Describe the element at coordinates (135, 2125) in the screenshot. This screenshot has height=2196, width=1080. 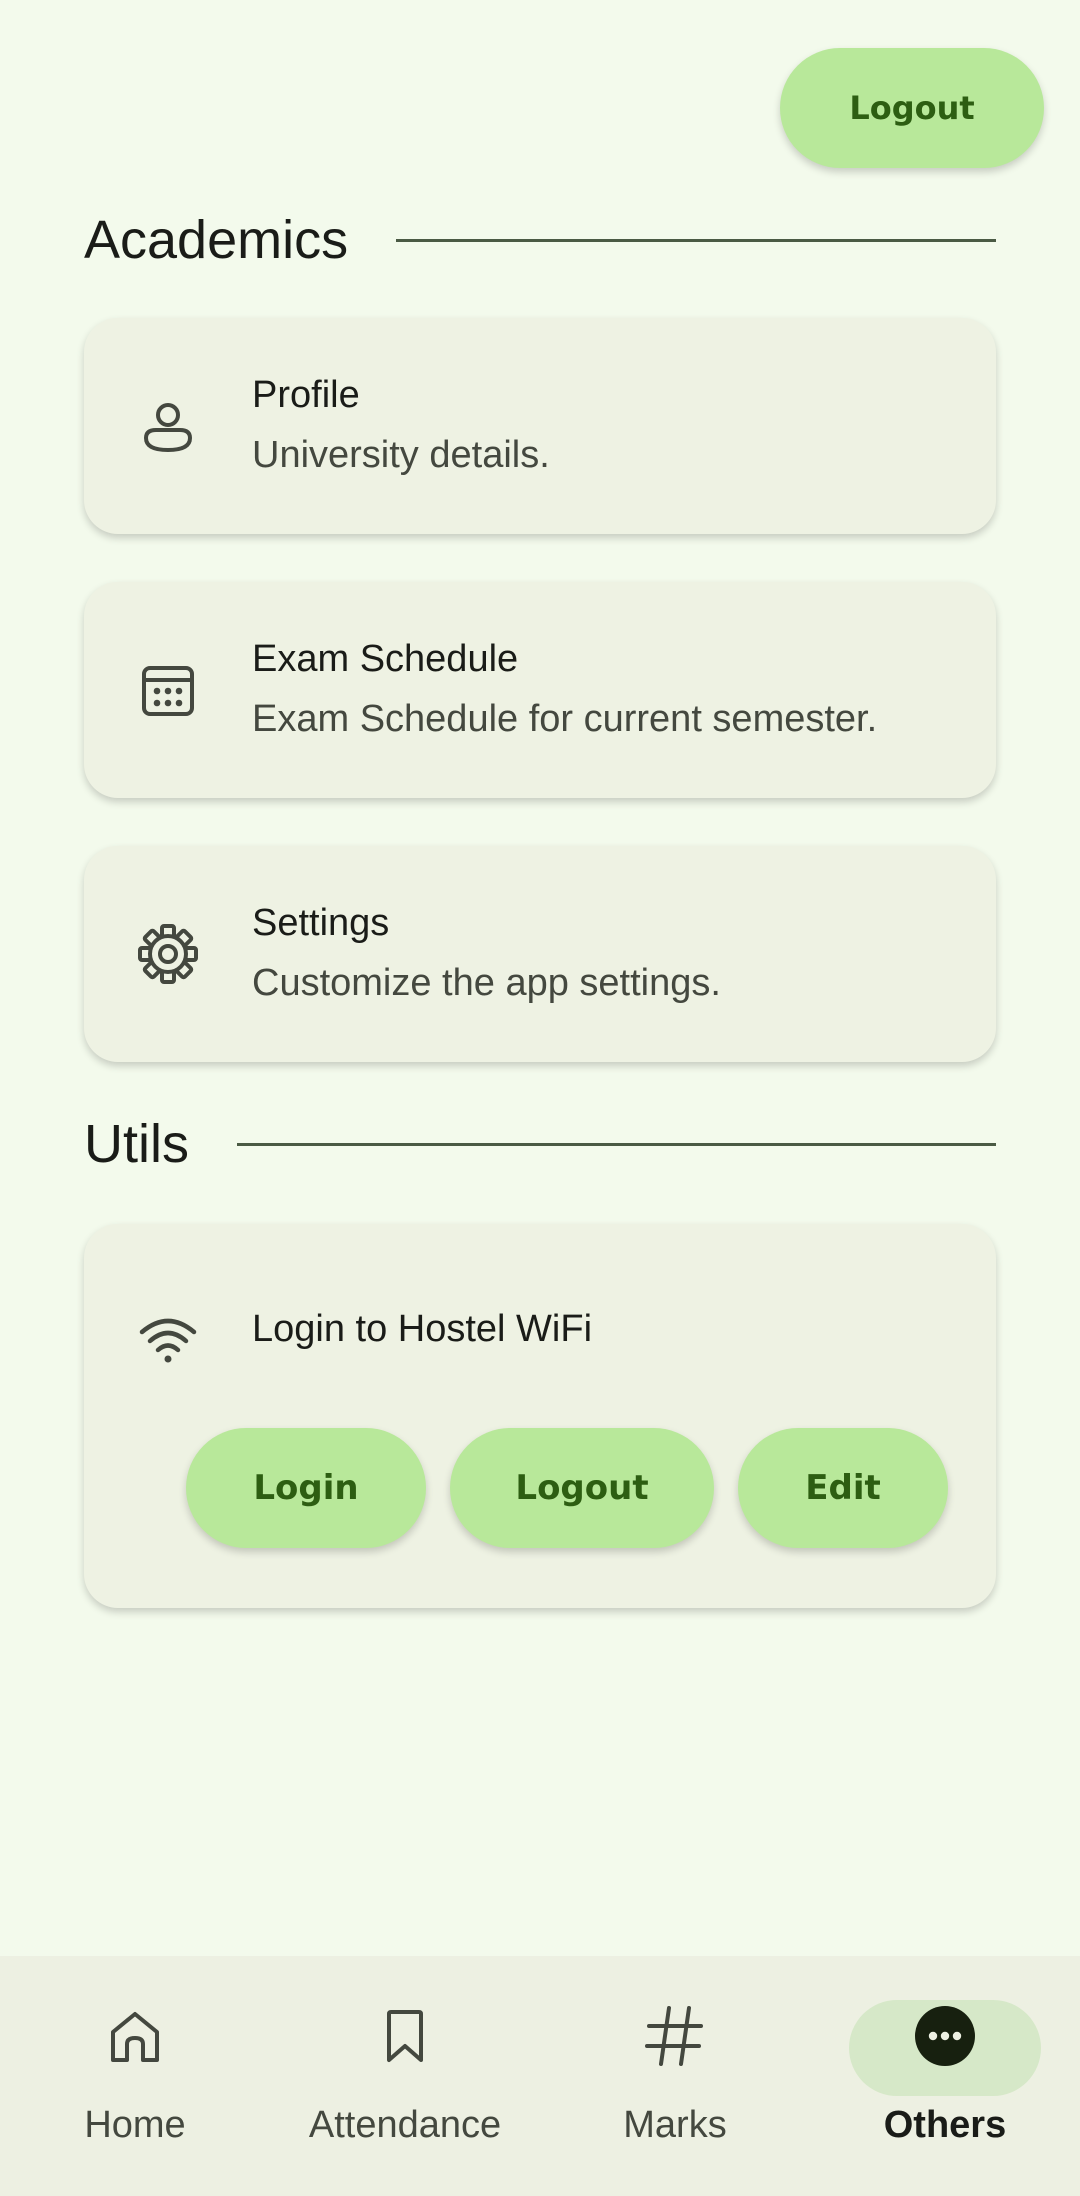
I see `nav-label-home: Home` at that location.